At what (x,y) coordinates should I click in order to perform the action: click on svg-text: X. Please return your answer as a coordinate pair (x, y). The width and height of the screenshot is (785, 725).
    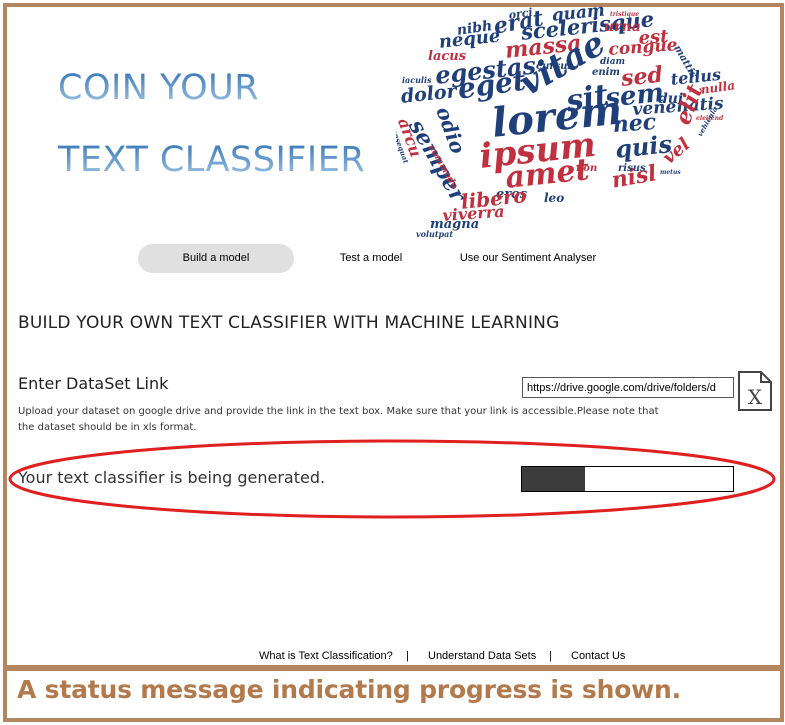
    Looking at the image, I should click on (755, 397).